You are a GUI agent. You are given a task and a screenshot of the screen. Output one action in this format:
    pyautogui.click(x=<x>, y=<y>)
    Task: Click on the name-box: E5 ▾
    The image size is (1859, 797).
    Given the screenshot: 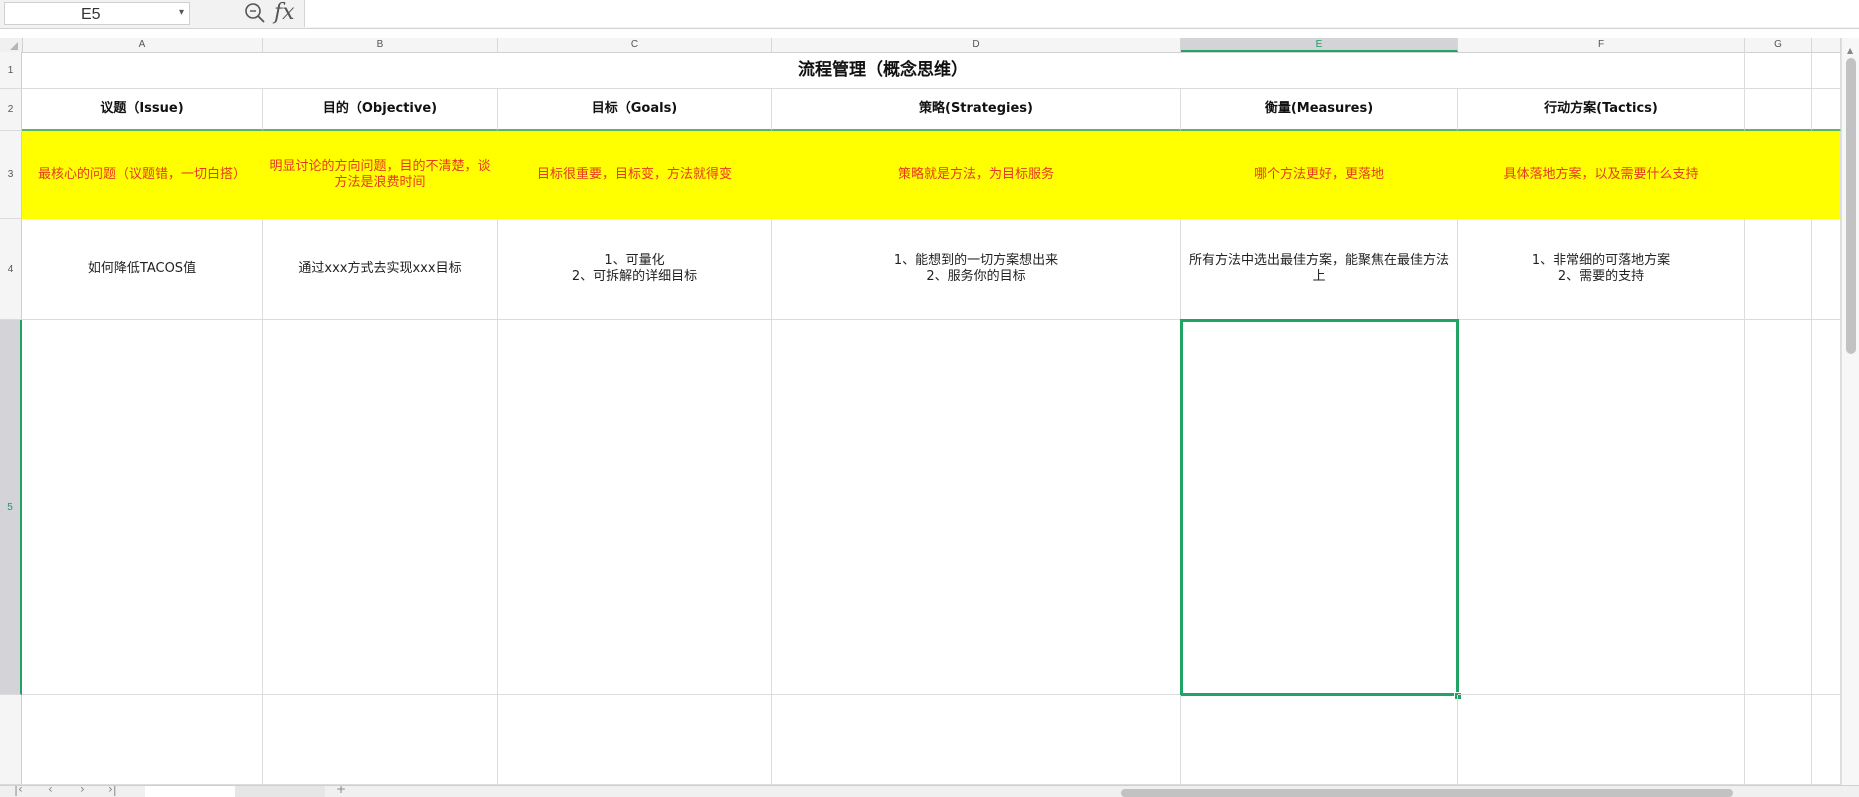 What is the action you would take?
    pyautogui.click(x=97, y=13)
    